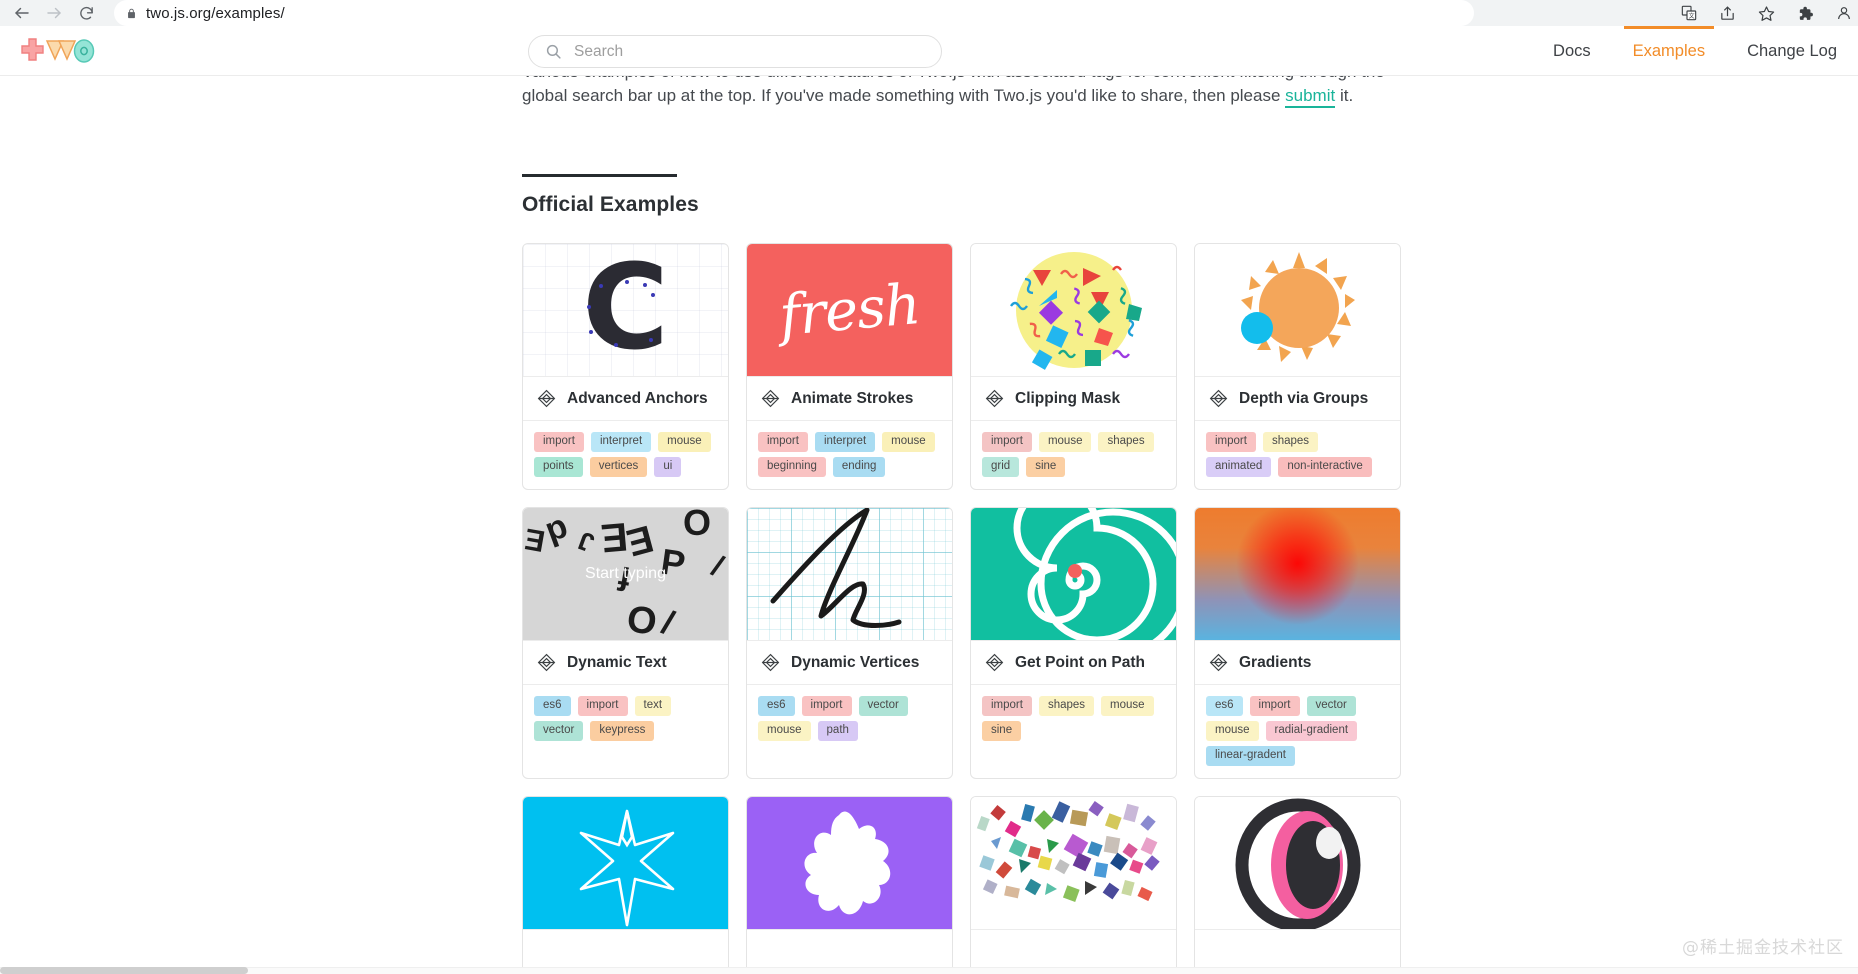 The image size is (1858, 974). I want to click on tag: non-interactive, so click(1325, 467).